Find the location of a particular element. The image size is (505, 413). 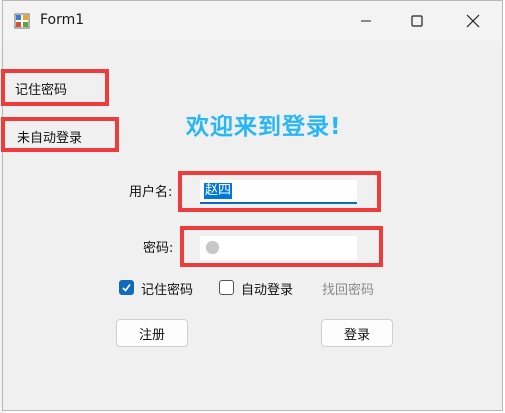

login-button: 登录 is located at coordinates (357, 333).